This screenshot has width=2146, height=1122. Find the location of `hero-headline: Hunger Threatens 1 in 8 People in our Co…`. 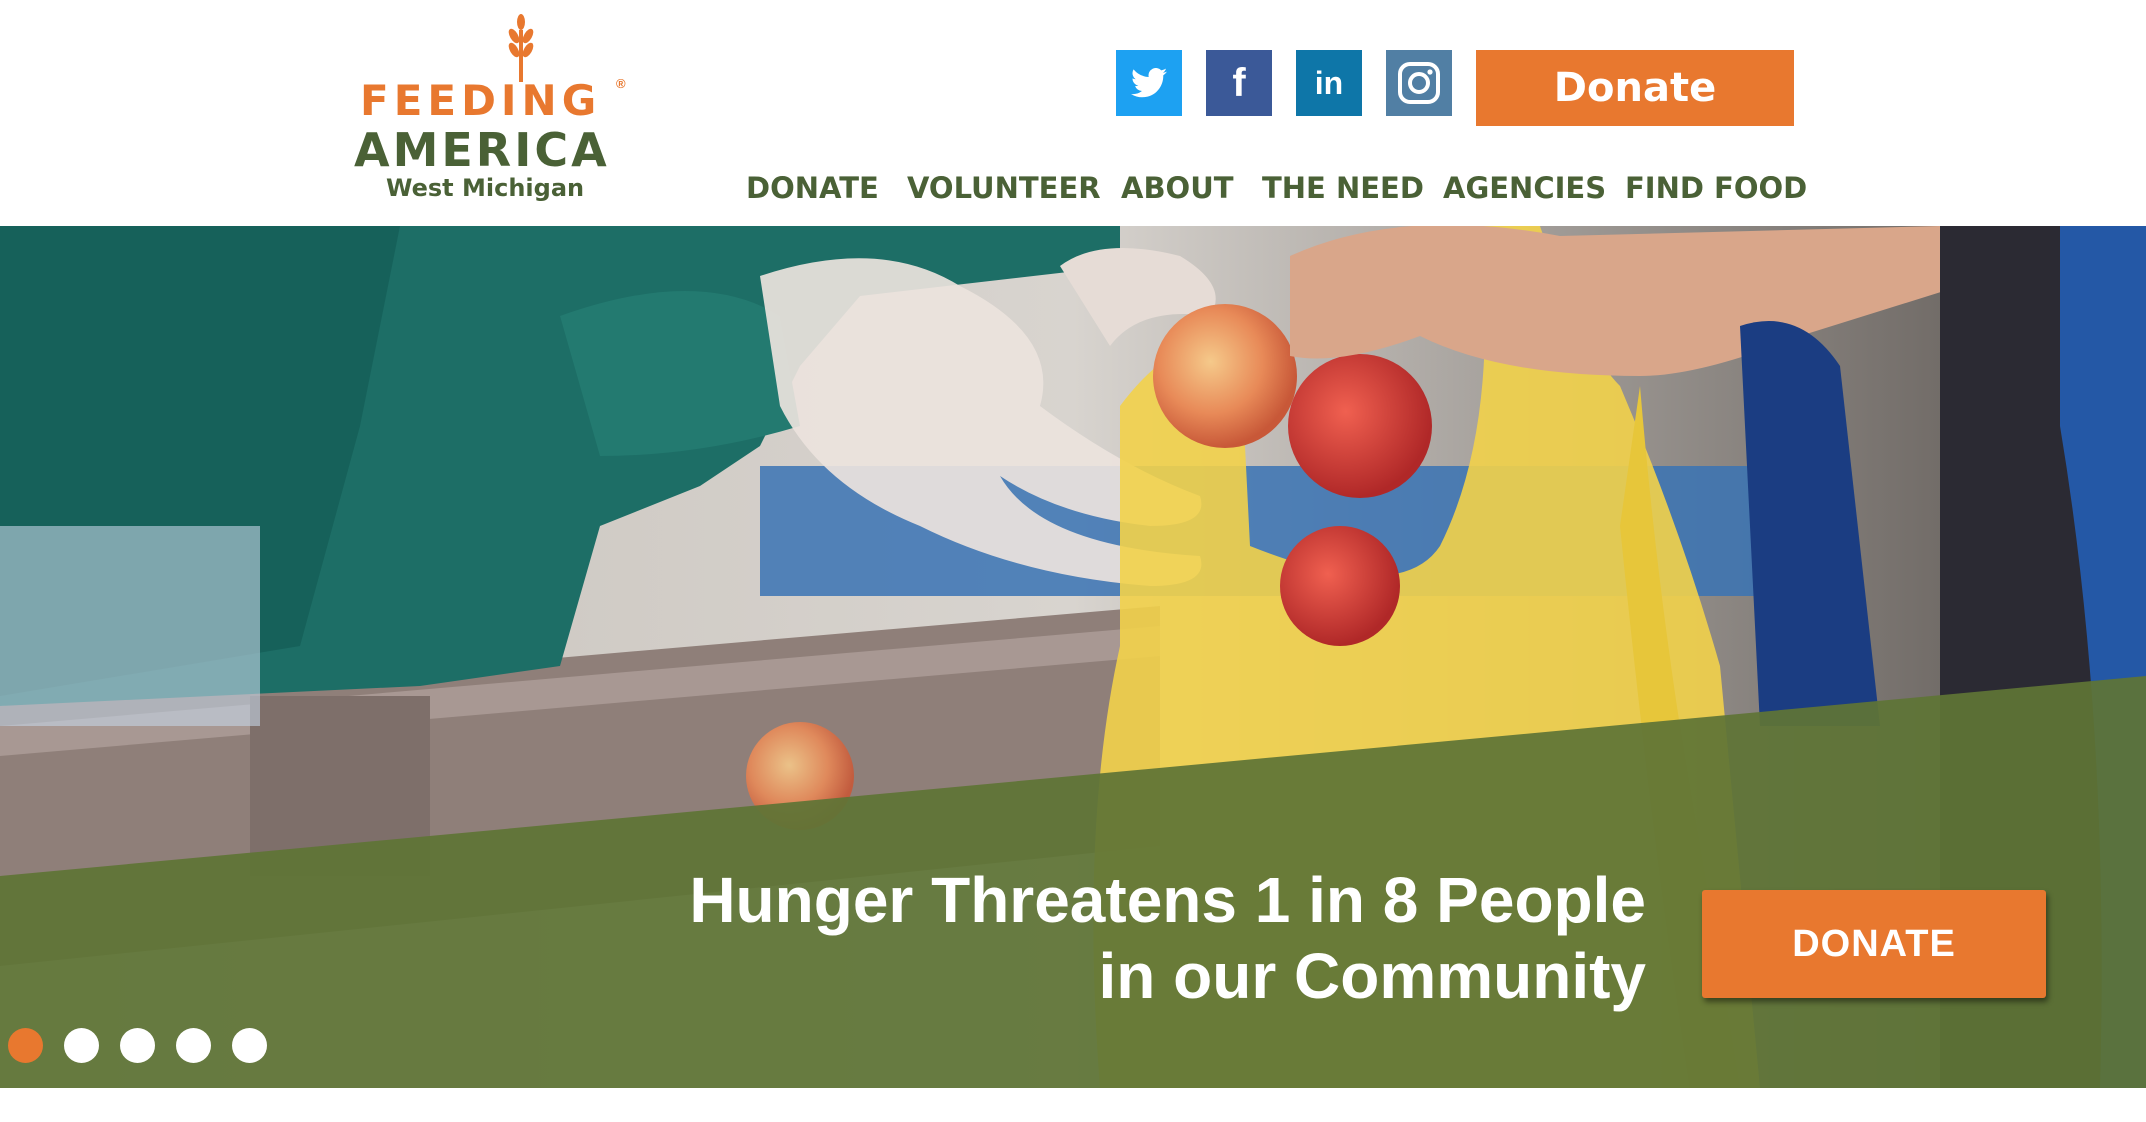

hero-headline: Hunger Threatens 1 in 8 People in our Co… is located at coordinates (1167, 938).